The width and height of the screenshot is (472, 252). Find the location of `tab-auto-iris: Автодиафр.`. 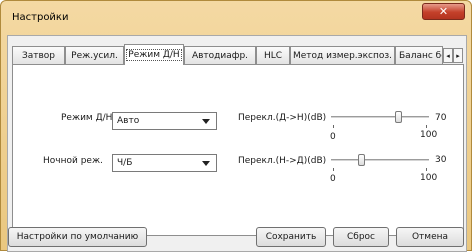

tab-auto-iris: Автодиафр. is located at coordinates (220, 55).